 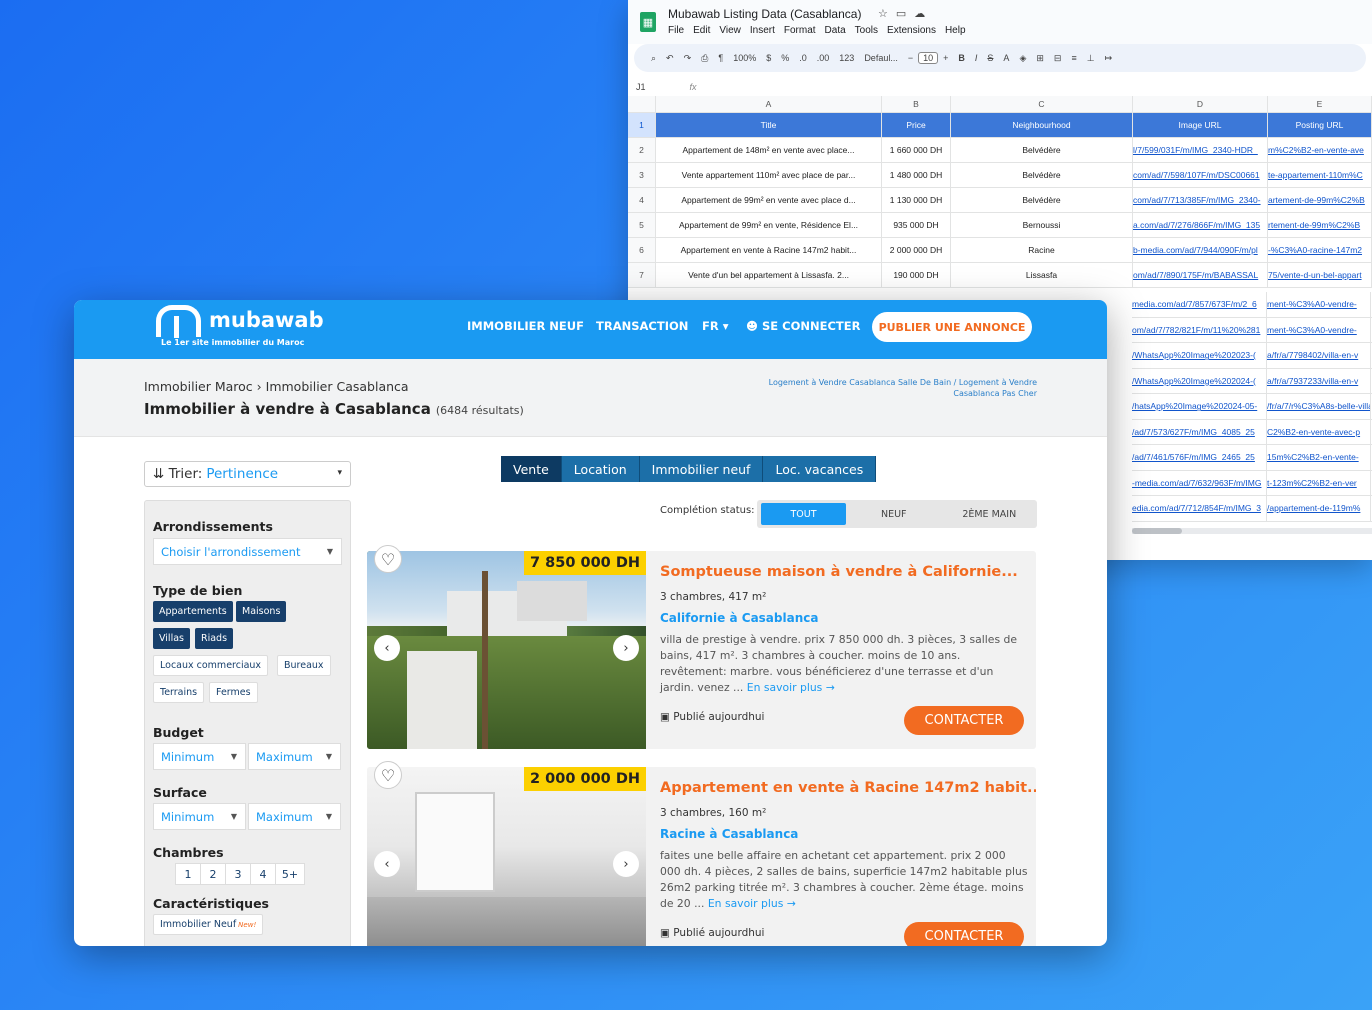 What do you see at coordinates (1042, 275) in the screenshot?
I see `neighbourhood-cell: Lissasfa` at bounding box center [1042, 275].